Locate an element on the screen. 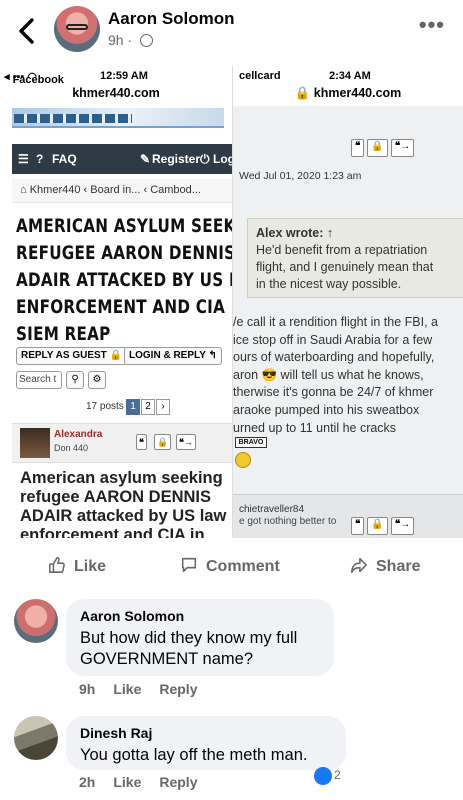  quote-author: Alex wrote: ↑ is located at coordinates (295, 233).